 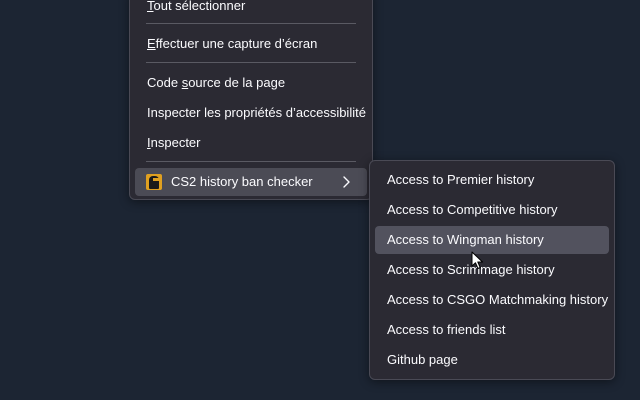 I want to click on chevron-right-icon, so click(x=346, y=182).